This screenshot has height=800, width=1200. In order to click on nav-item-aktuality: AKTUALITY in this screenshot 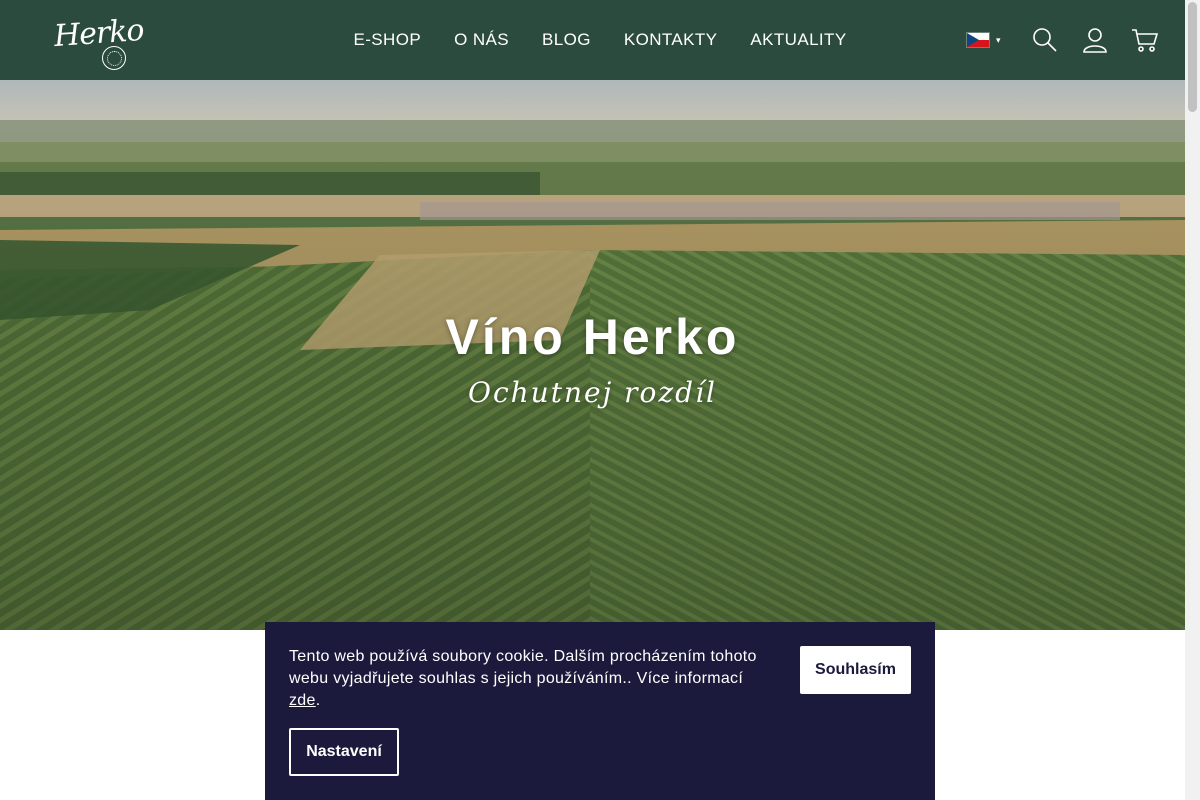, I will do `click(798, 40)`.